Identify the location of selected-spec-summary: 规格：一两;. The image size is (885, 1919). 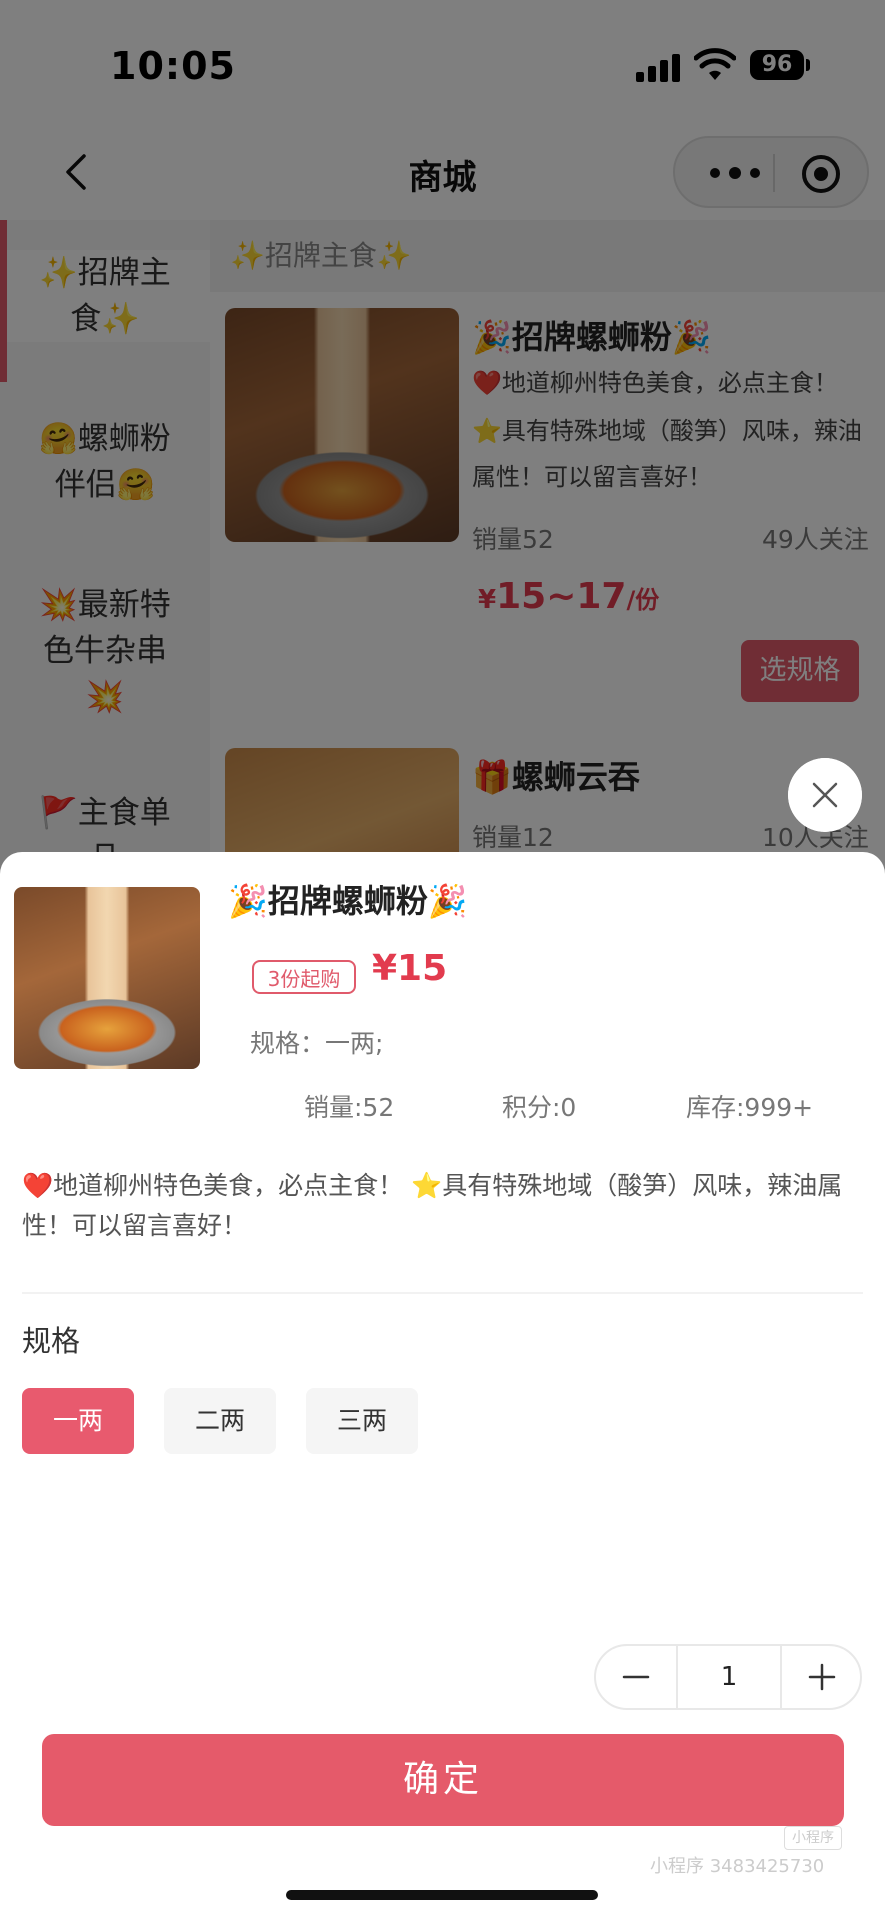
(317, 1043).